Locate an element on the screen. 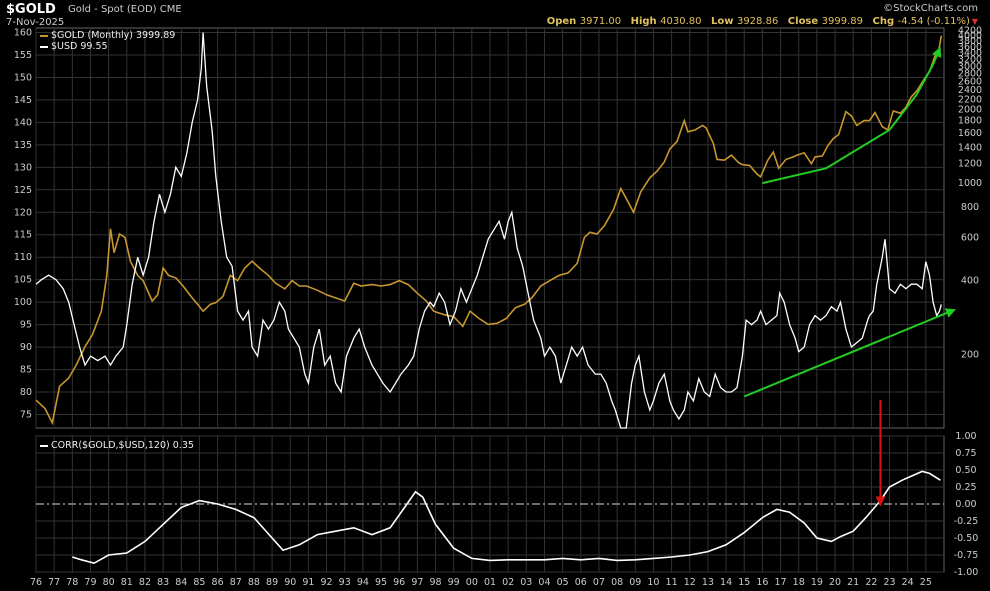 The width and height of the screenshot is (990, 591). x-tick-label: 77 is located at coordinates (54, 582).